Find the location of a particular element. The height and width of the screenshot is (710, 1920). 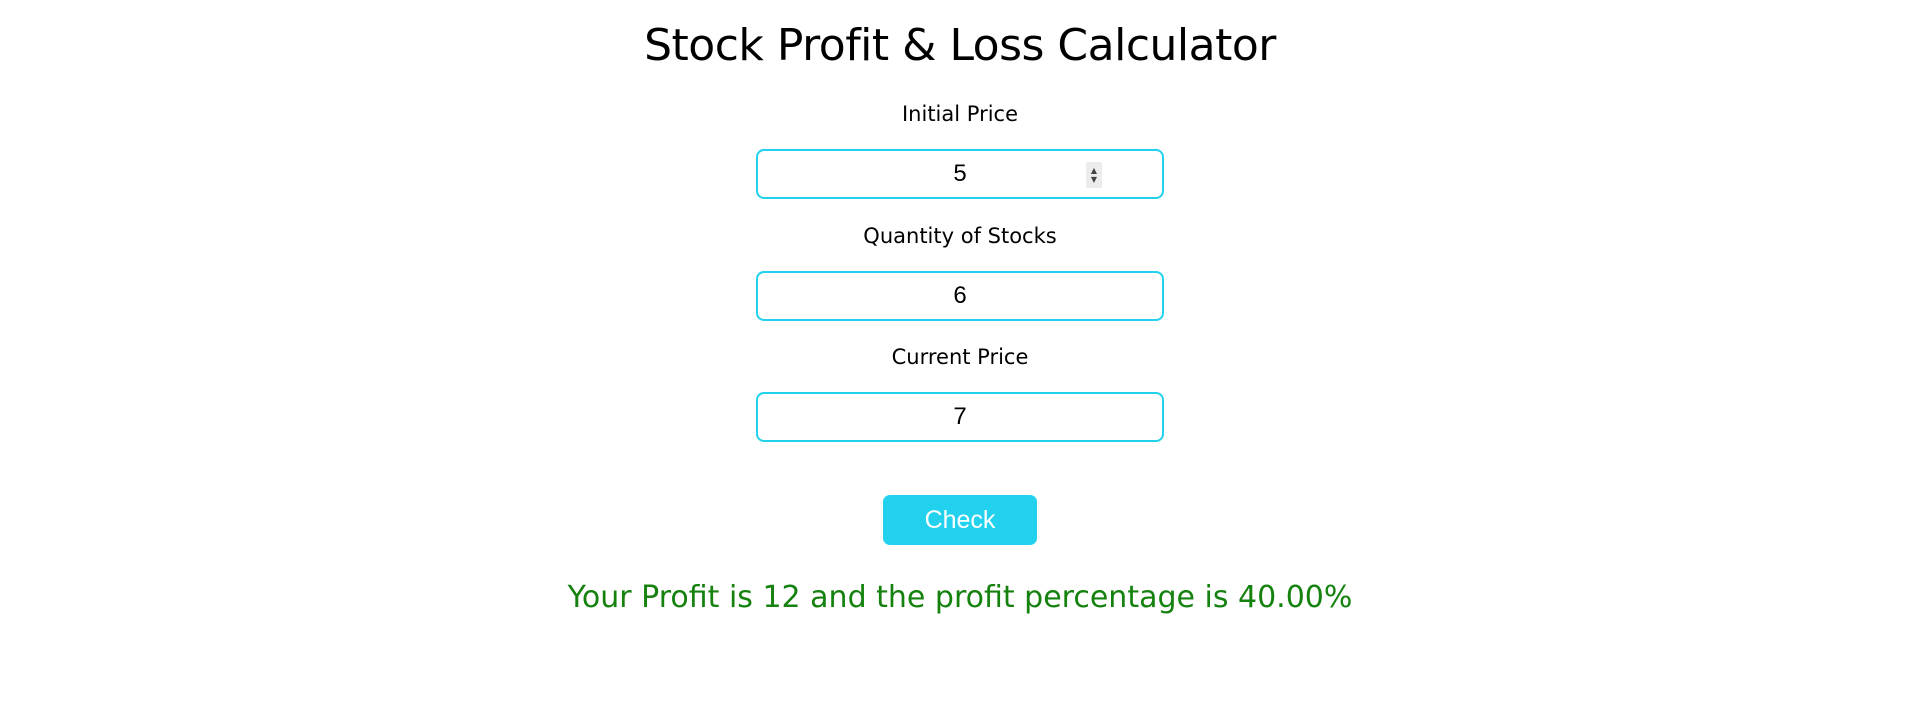

current-price-label: Current Price is located at coordinates (960, 357).